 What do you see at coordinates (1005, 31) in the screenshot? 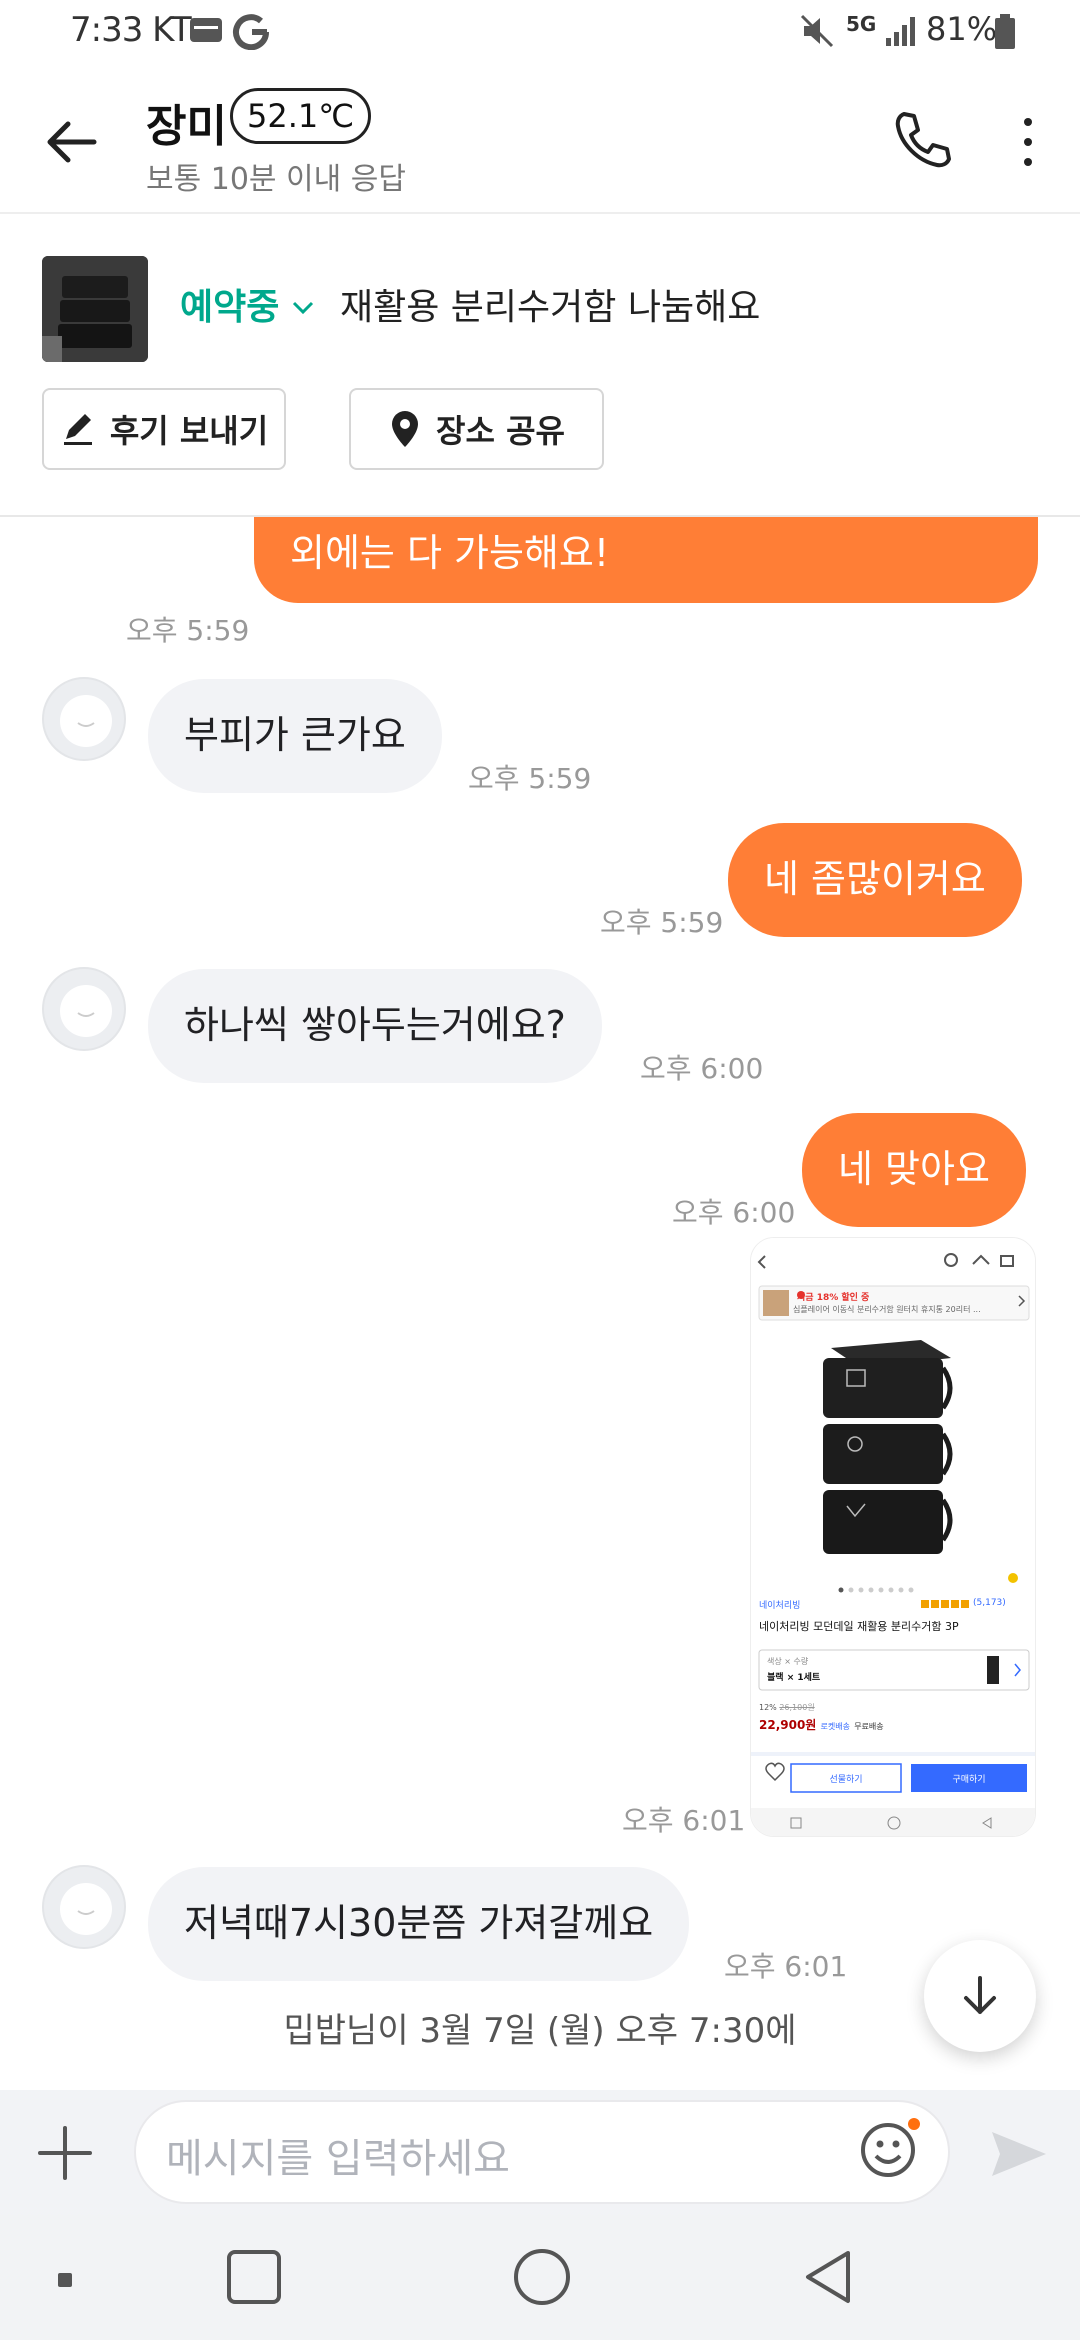
I see `battery-icon` at bounding box center [1005, 31].